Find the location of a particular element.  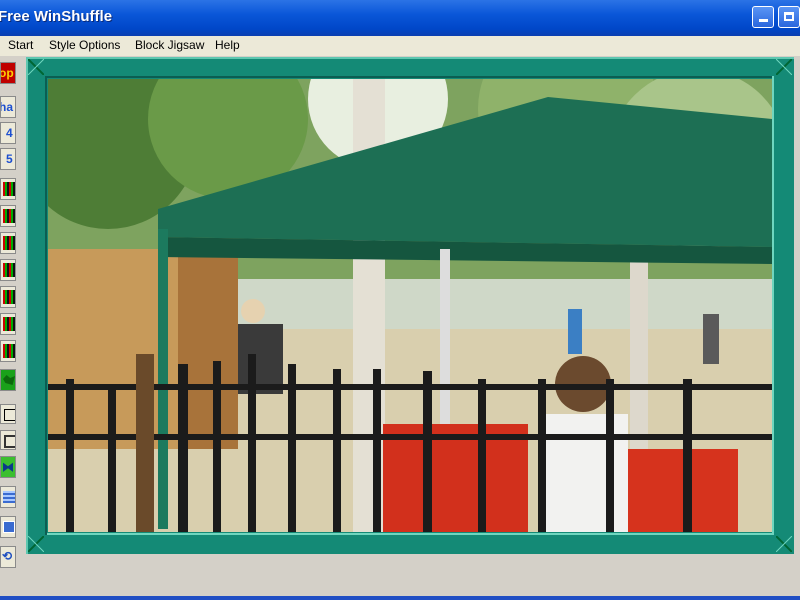

maximize-button is located at coordinates (789, 17).